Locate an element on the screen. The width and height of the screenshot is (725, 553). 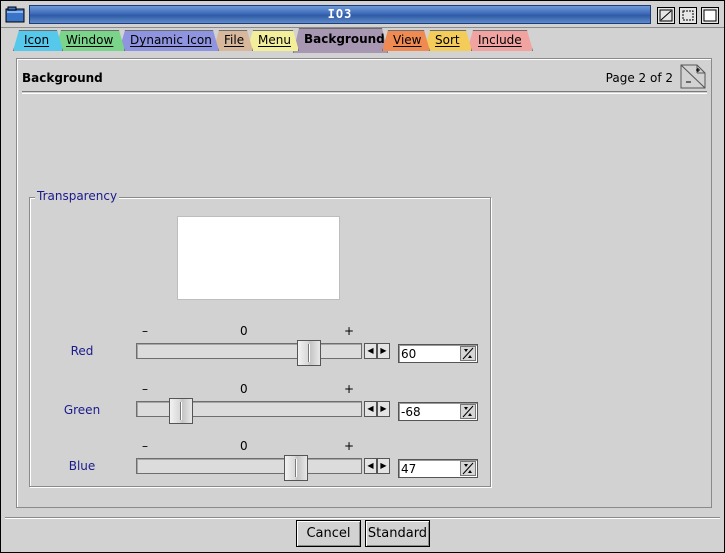
title-bar-fill: IO3 is located at coordinates (340, 14).